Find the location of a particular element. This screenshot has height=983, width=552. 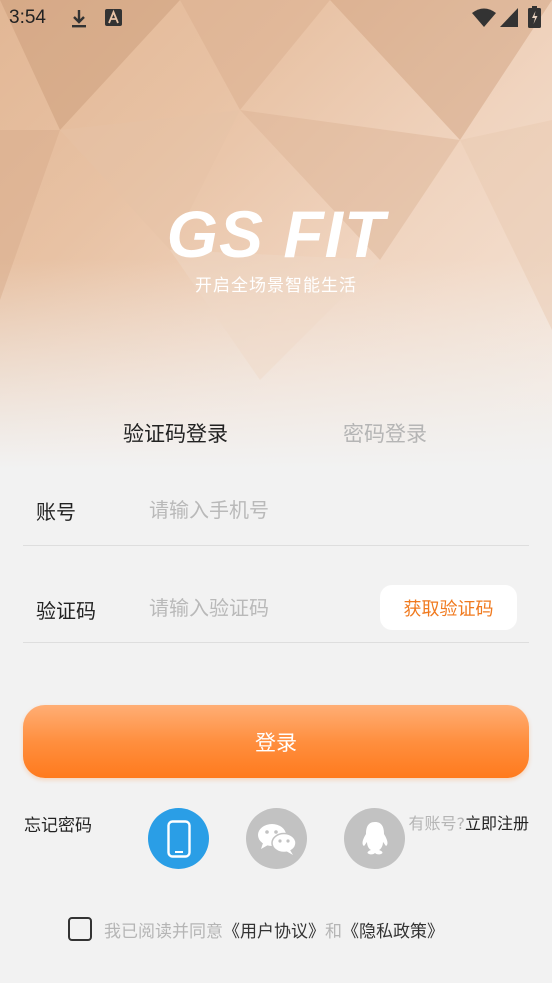

tab-password-login: 密码登录 is located at coordinates (385, 433).